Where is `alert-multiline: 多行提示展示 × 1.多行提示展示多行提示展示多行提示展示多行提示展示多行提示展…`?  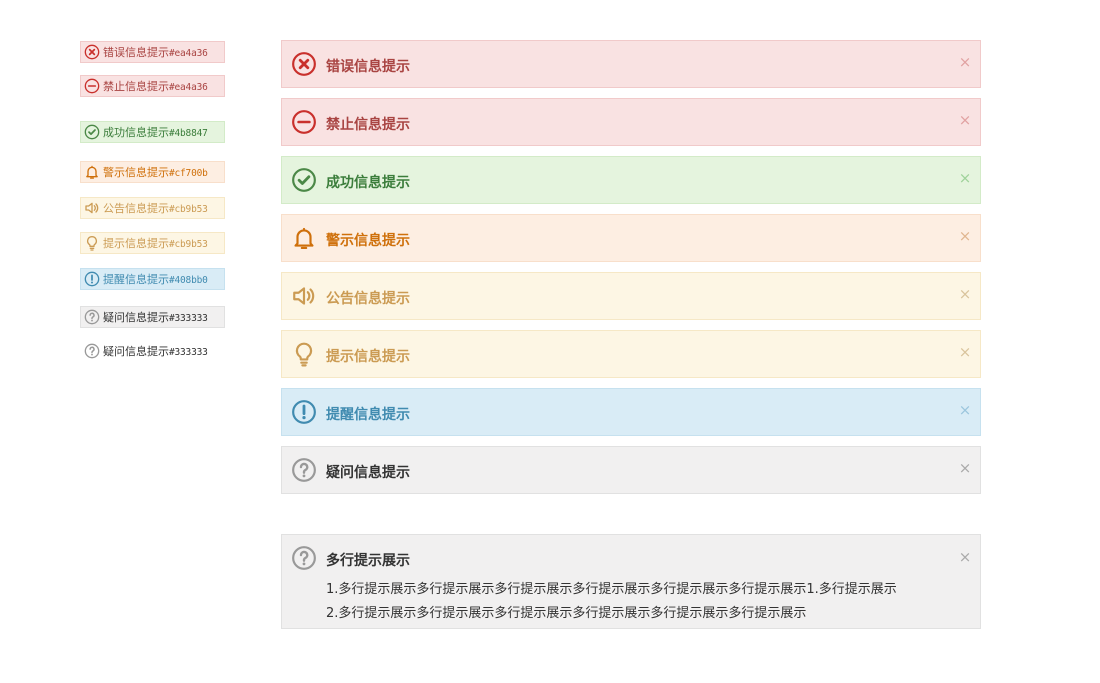
alert-multiline: 多行提示展示 × 1.多行提示展示多行提示展示多行提示展示多行提示展示多行提示展… is located at coordinates (631, 581).